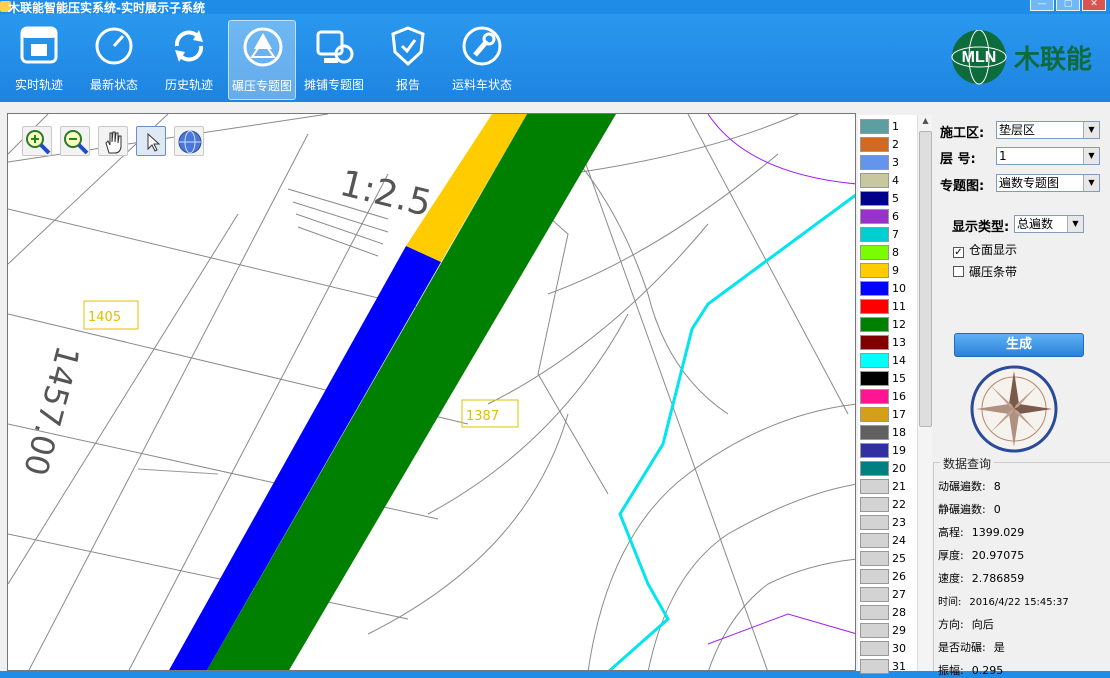 This screenshot has height=678, width=1110. I want to click on legend-item: 17, so click(887, 415).